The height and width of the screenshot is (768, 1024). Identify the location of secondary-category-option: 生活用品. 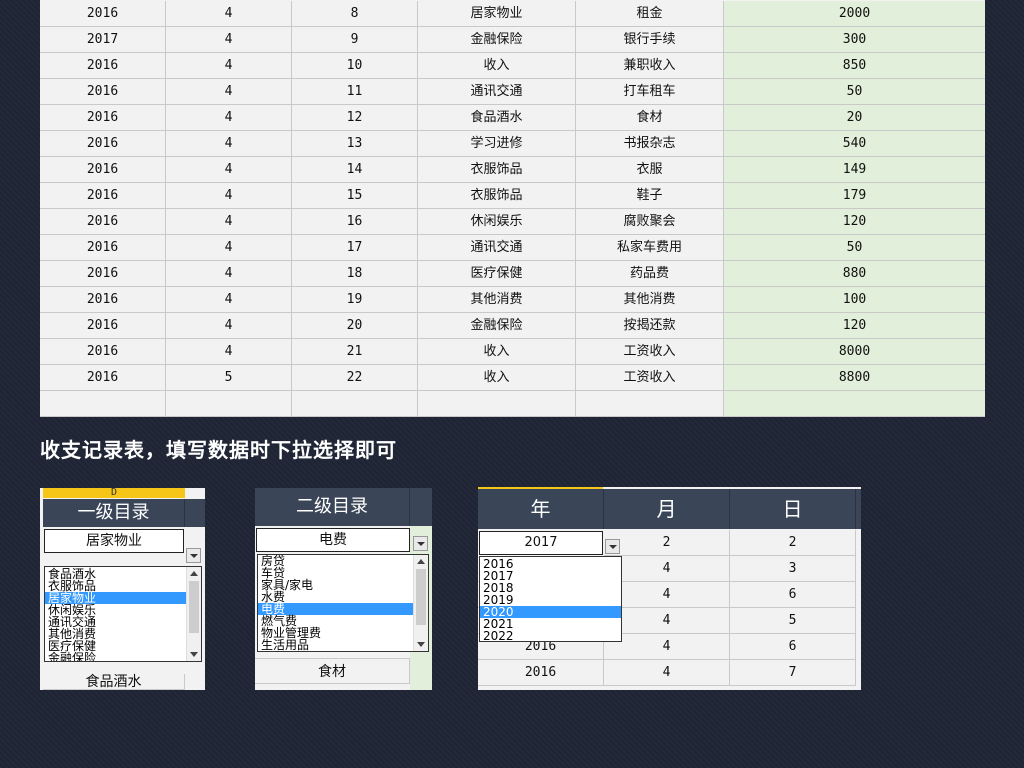
(336, 645).